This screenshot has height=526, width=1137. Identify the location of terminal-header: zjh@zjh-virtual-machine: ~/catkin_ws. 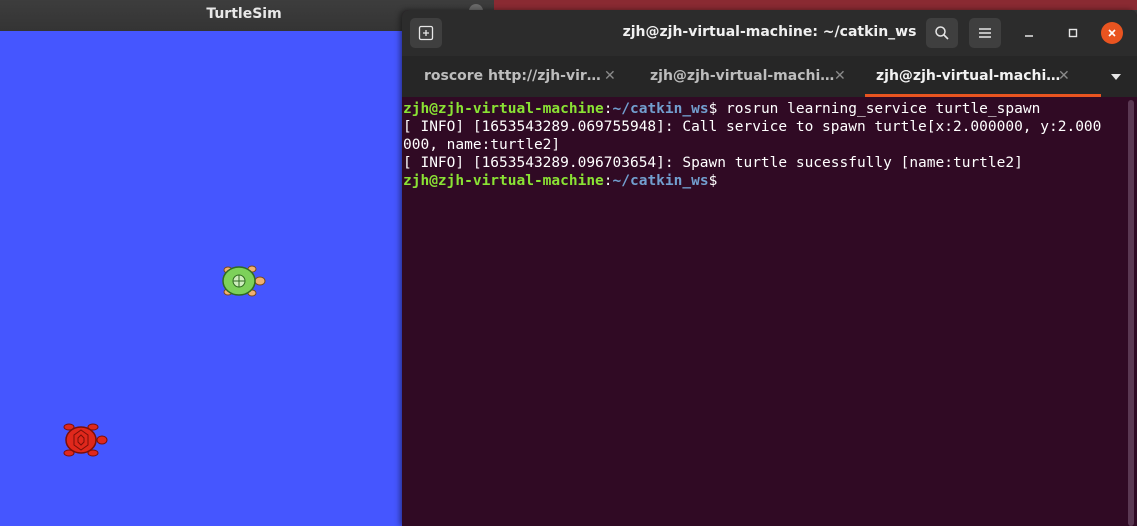
(769, 33).